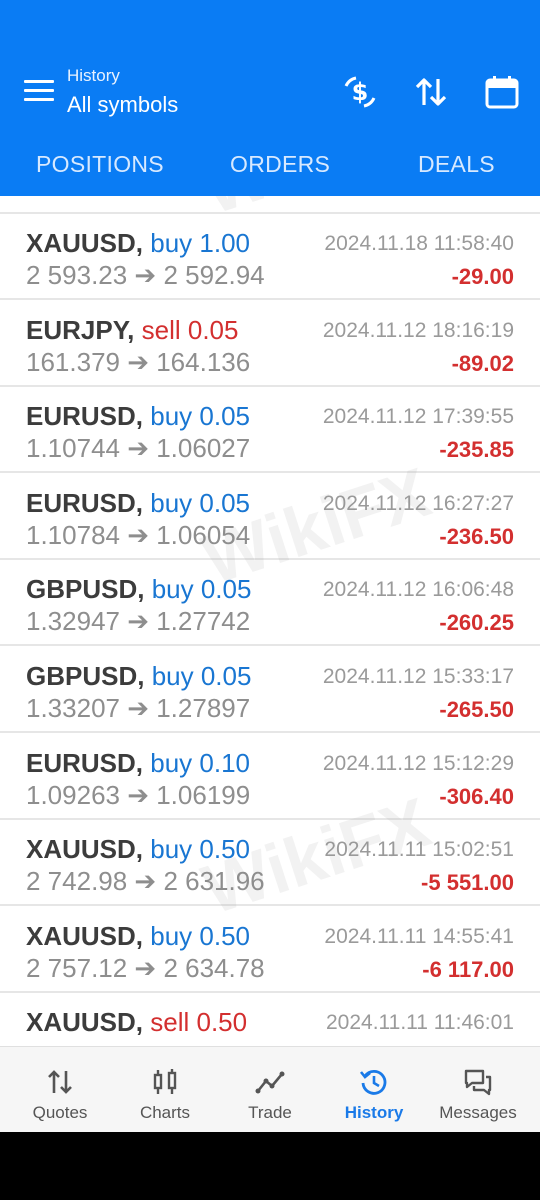  What do you see at coordinates (138, 361) in the screenshot?
I see `deal-prices: 161.379 ➔ 164.136` at bounding box center [138, 361].